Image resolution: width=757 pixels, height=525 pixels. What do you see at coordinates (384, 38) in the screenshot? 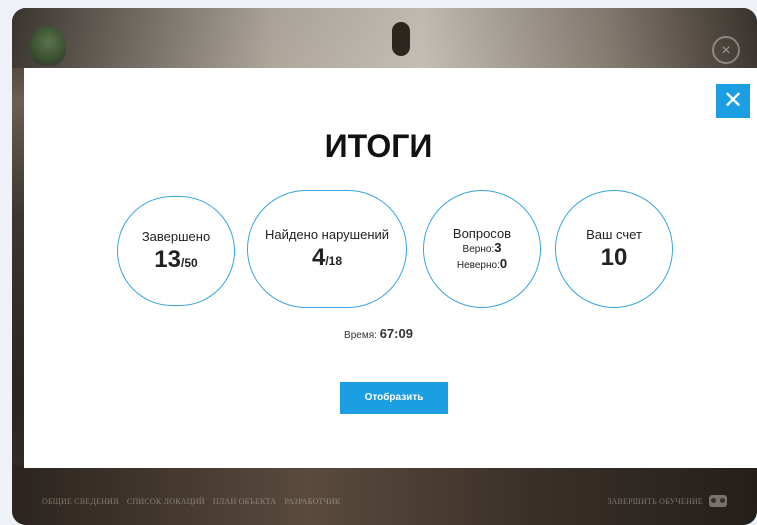
I see `panorama-ceiling` at bounding box center [384, 38].